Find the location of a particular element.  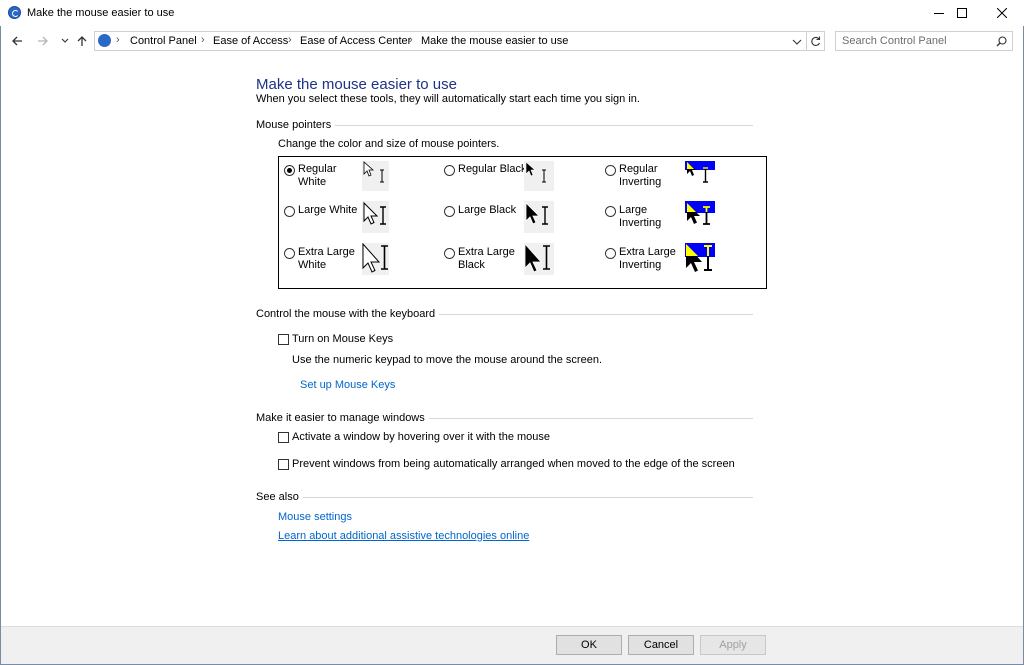

search-icon is located at coordinates (1001, 43).